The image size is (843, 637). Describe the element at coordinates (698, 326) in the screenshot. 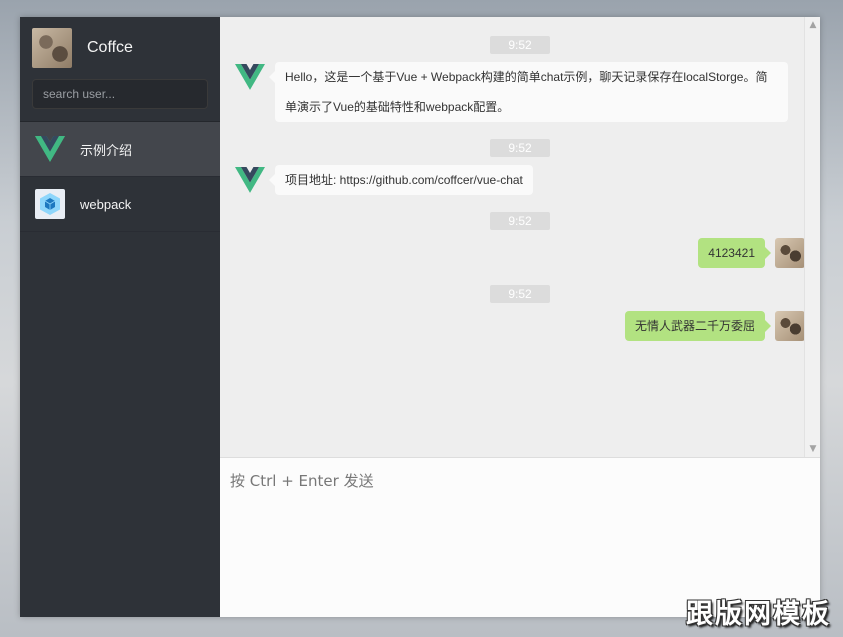

I see `message-bubble: 无情人武器二千万委屈` at that location.